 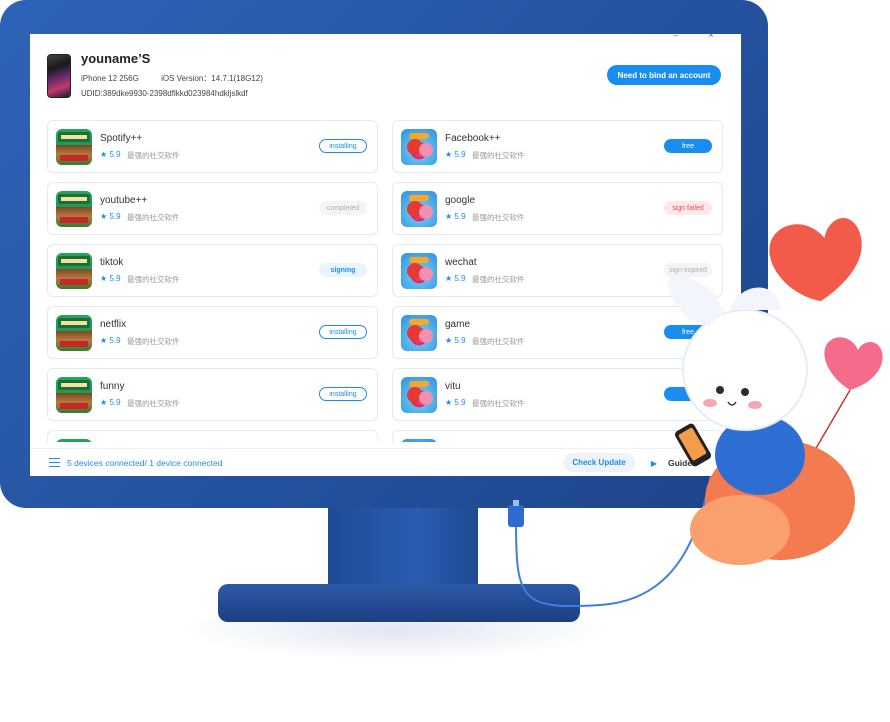 What do you see at coordinates (59, 76) in the screenshot?
I see `device-thumbnail` at bounding box center [59, 76].